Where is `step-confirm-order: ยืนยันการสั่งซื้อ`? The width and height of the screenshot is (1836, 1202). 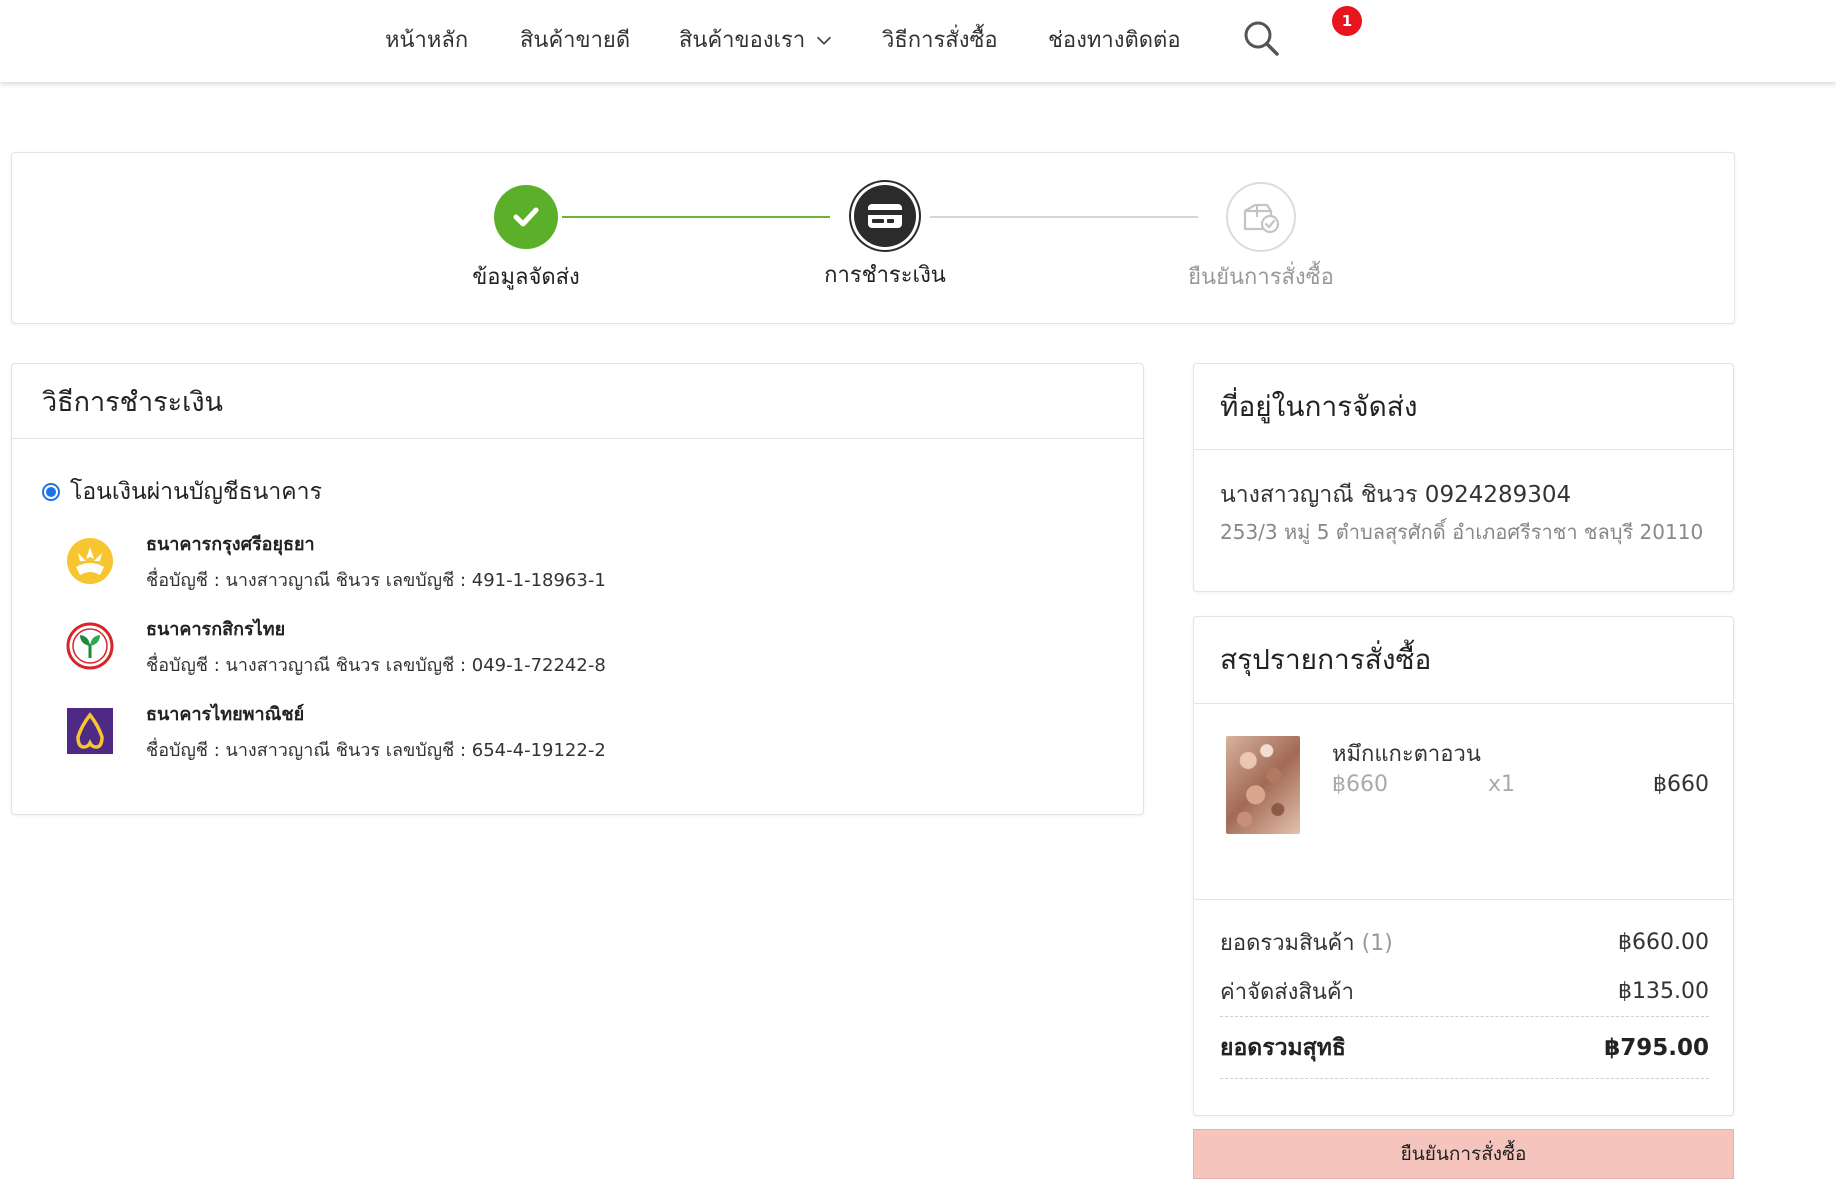
step-confirm-order: ยืนยันการสั่งซื้อ is located at coordinates (1261, 238).